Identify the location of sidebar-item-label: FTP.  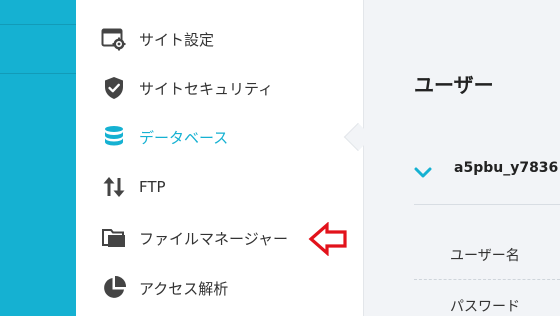
(152, 187).